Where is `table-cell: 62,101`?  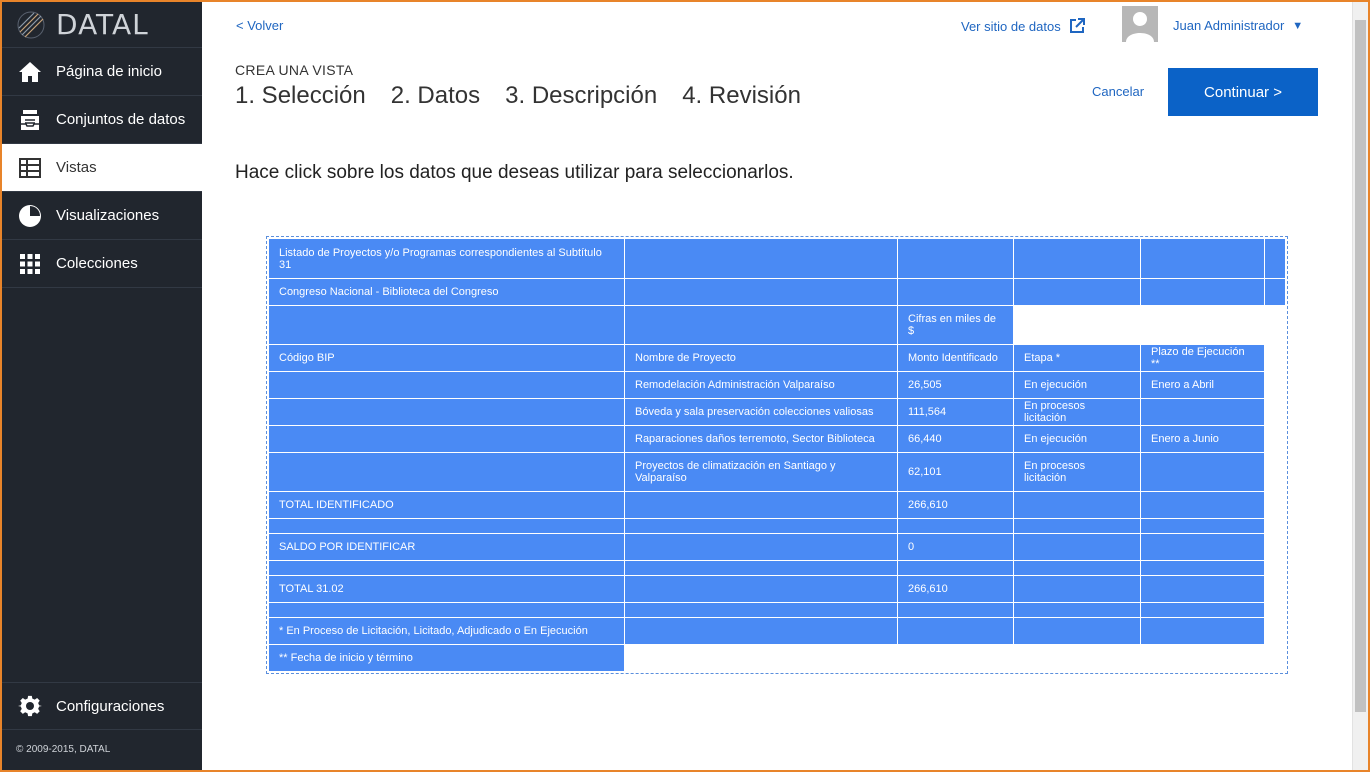
table-cell: 62,101 is located at coordinates (955, 472).